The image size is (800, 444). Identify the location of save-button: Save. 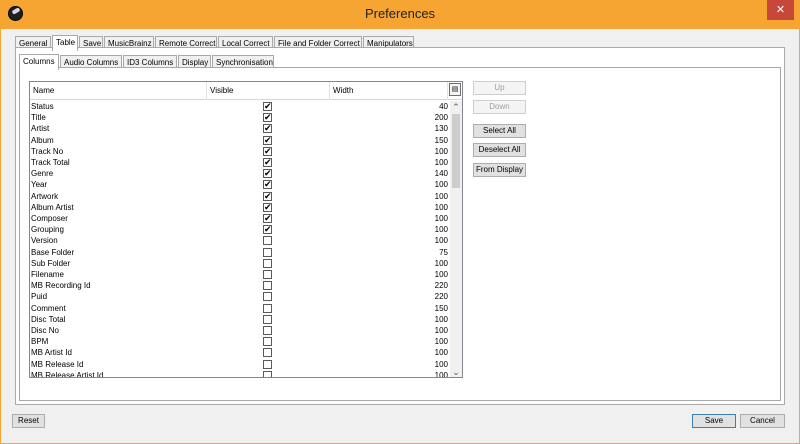
(714, 421).